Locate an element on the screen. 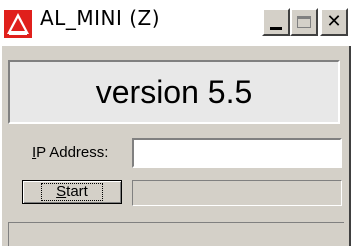 The width and height of the screenshot is (351, 246). version-label: version 5.5 is located at coordinates (174, 91).